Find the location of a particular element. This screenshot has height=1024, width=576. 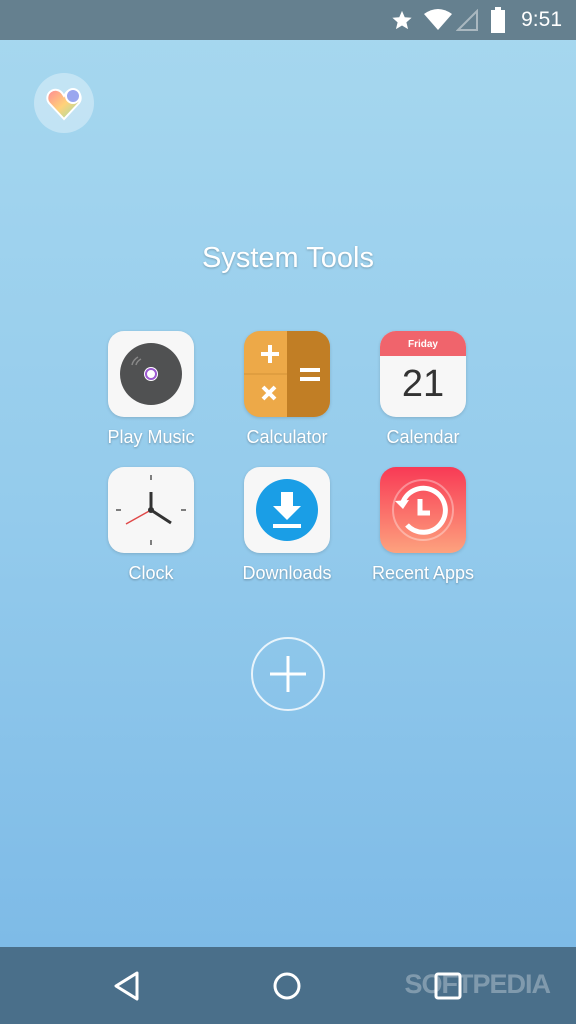

app-label: Recent Apps is located at coordinates (423, 573).